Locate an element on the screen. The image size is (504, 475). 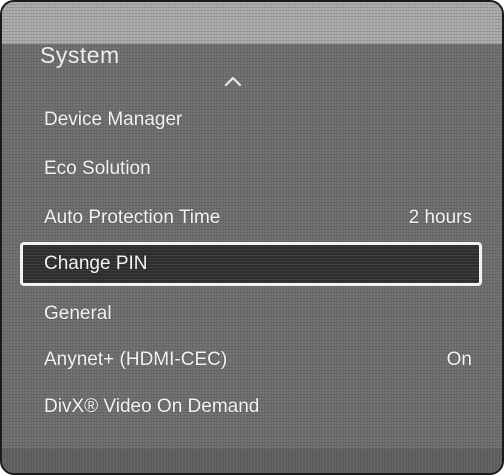
menu-item-label: Anynet+ (HDMI-CEC) is located at coordinates (136, 359).